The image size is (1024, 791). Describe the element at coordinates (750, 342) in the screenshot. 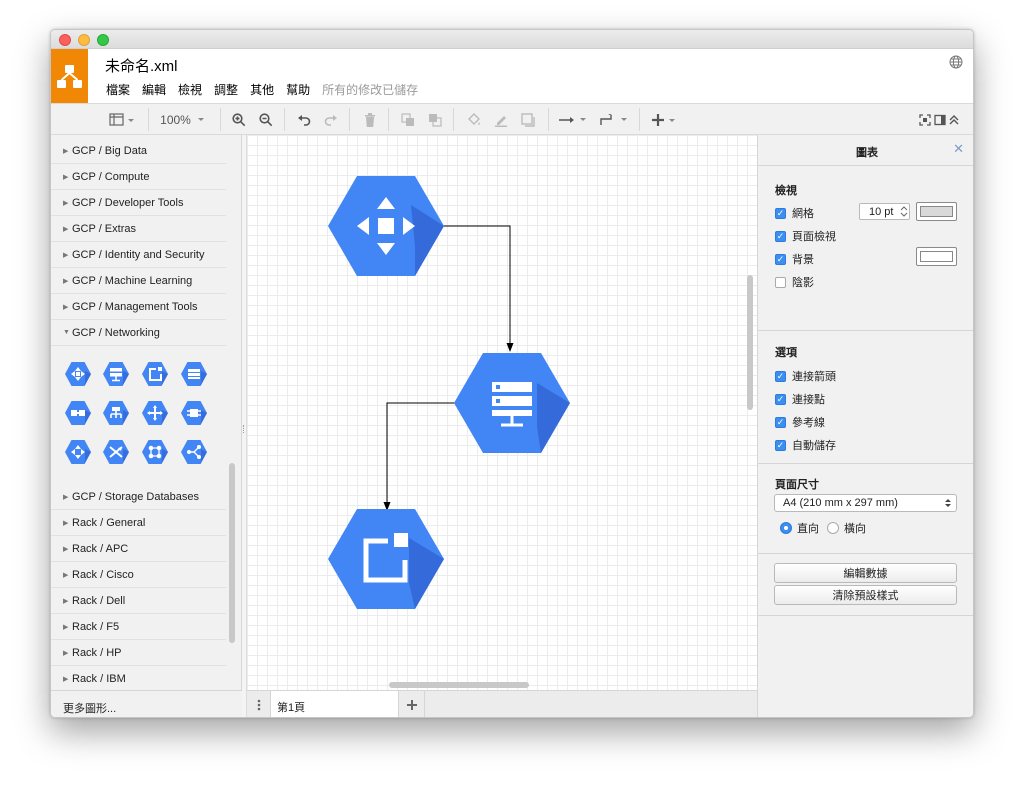

I see `canvas-vertical-scrollbar` at that location.